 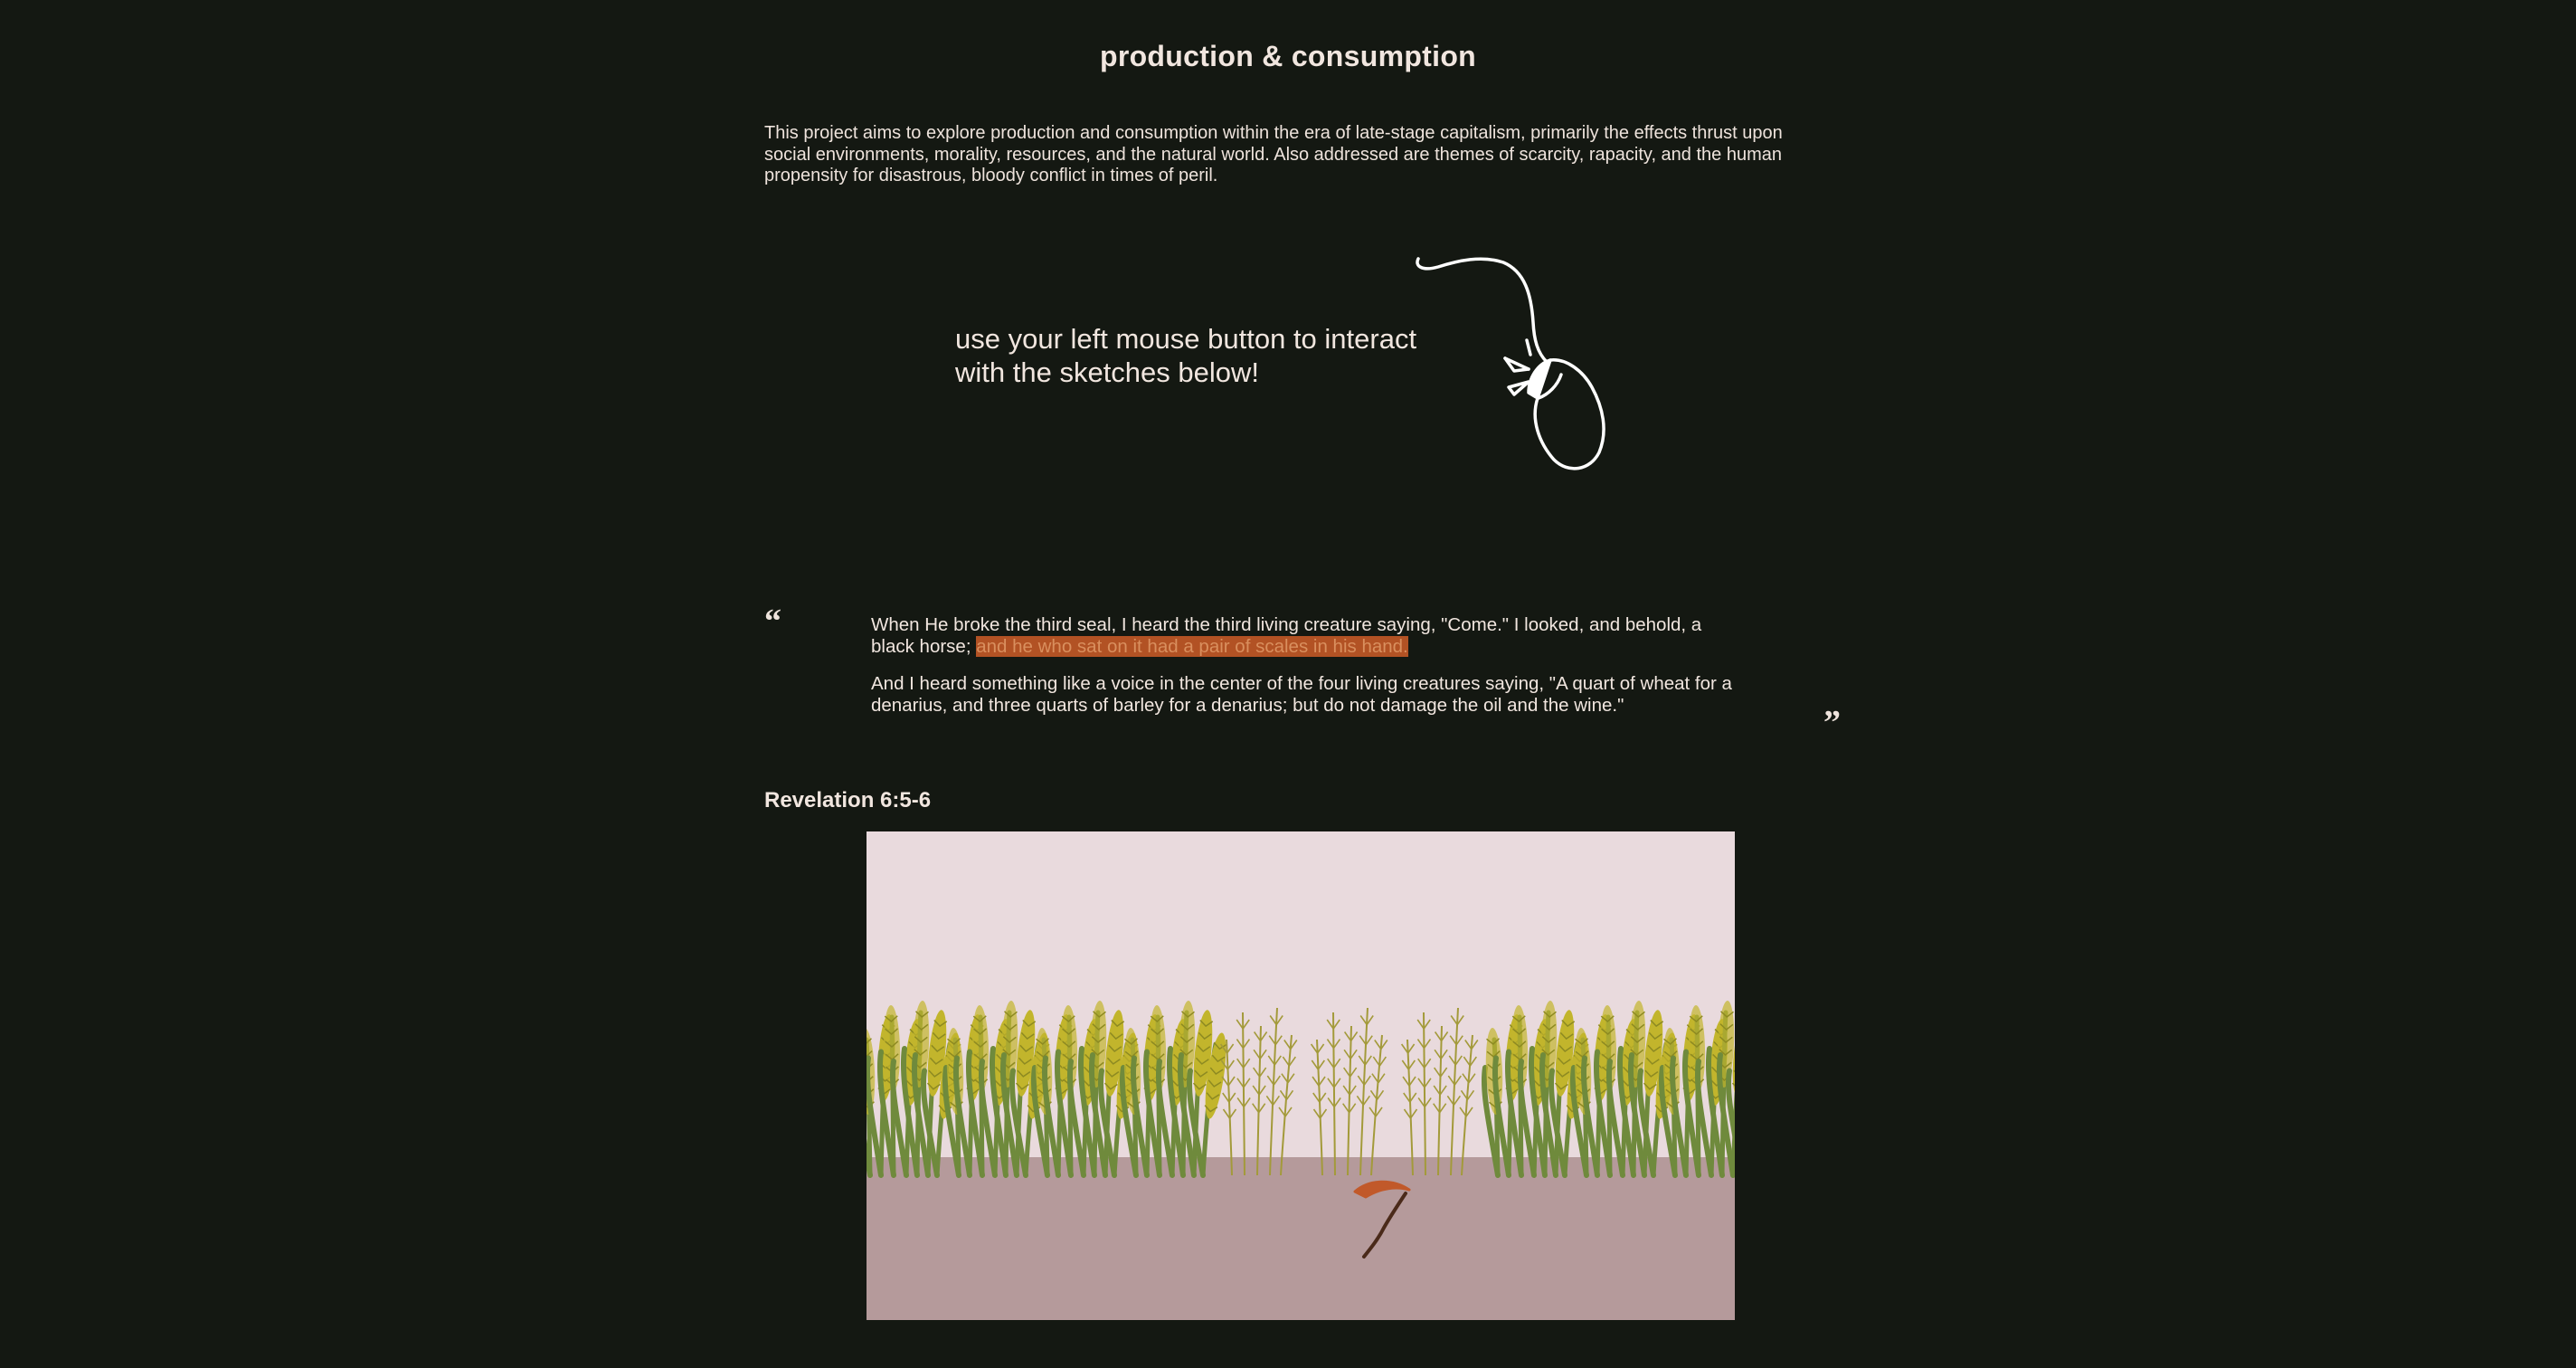 I want to click on scythe-icon, so click(x=1382, y=1219).